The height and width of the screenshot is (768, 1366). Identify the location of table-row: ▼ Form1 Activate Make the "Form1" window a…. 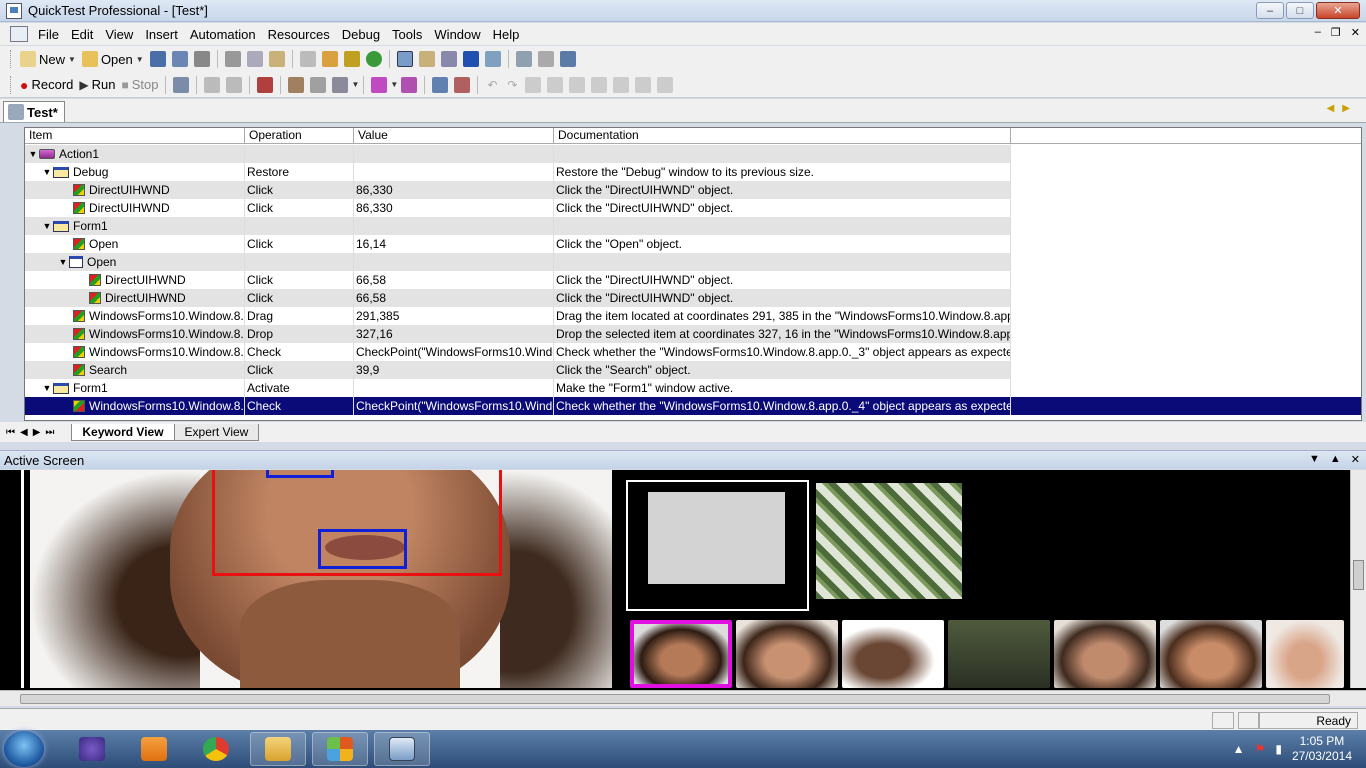
(518, 388).